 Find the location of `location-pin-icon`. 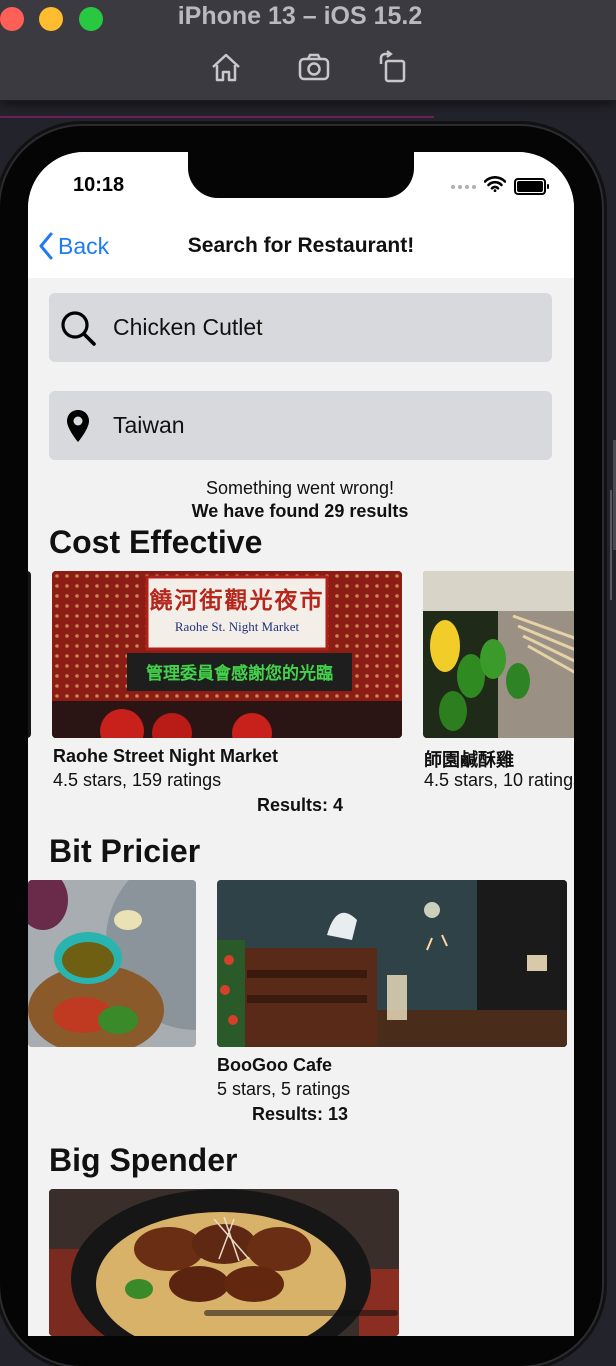

location-pin-icon is located at coordinates (78, 426).